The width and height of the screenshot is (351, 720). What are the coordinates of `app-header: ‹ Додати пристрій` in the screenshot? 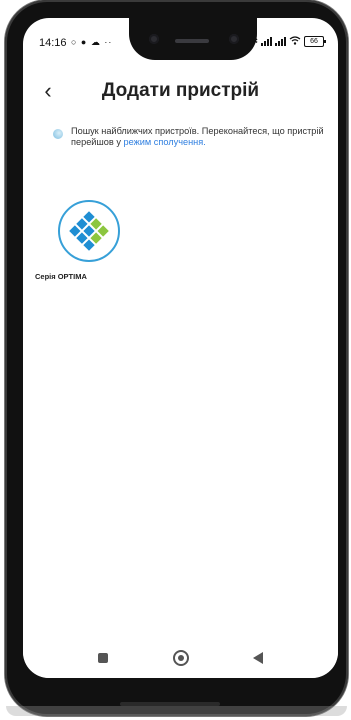 It's located at (180, 91).